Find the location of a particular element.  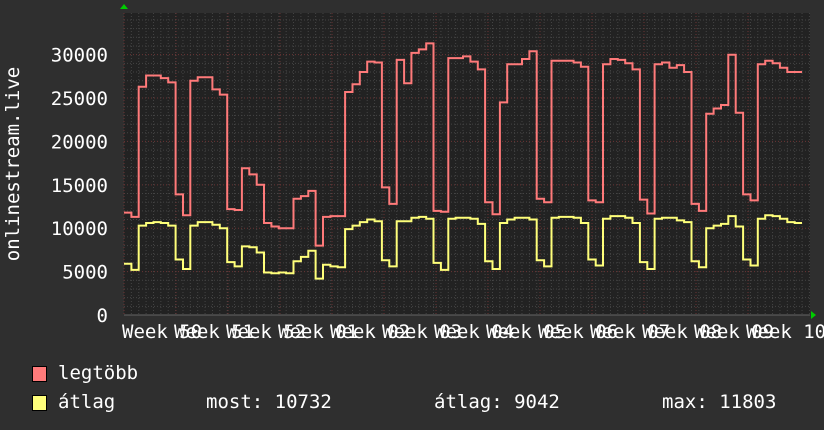

y-tick-label: 30000 is located at coordinates (79, 56).